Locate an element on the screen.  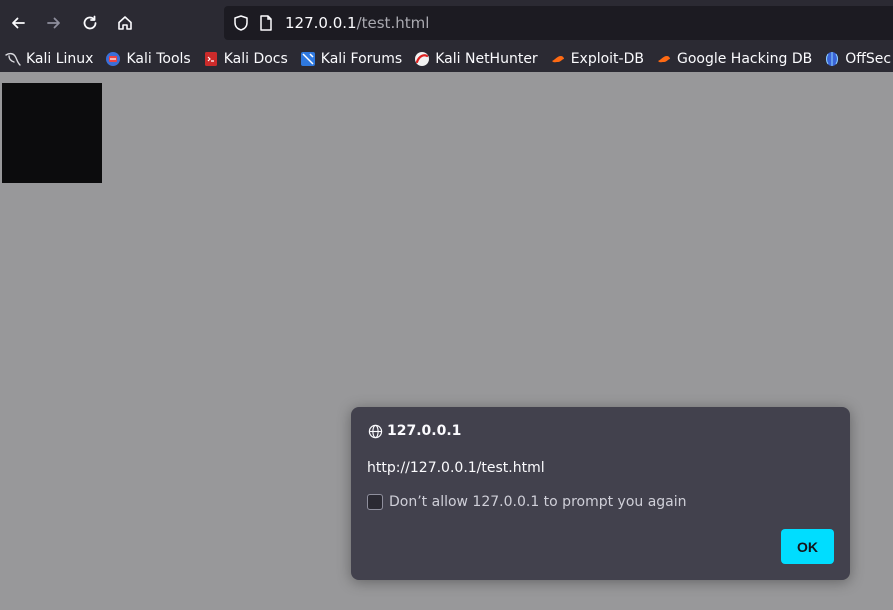
bookmark-kali-forums: Kali Forums is located at coordinates (351, 59).